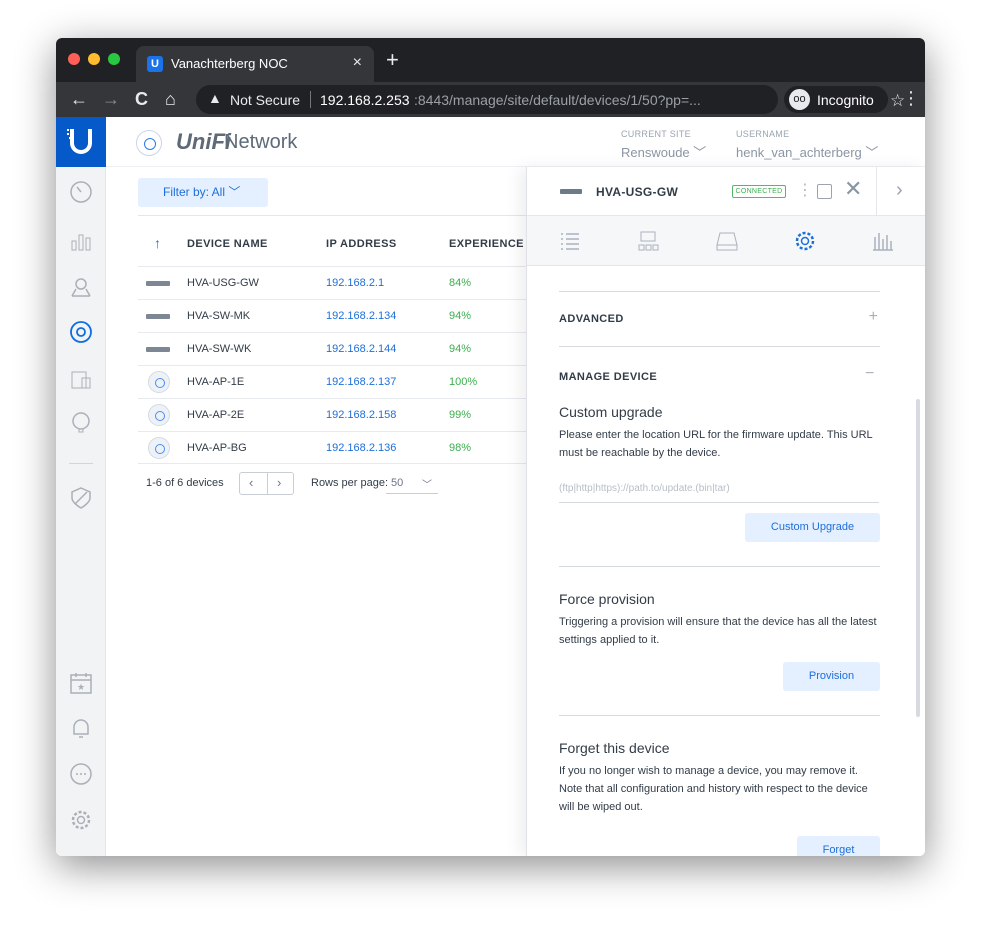 The height and width of the screenshot is (930, 981). What do you see at coordinates (215, 98) in the screenshot?
I see `warning-icon: ▲` at bounding box center [215, 98].